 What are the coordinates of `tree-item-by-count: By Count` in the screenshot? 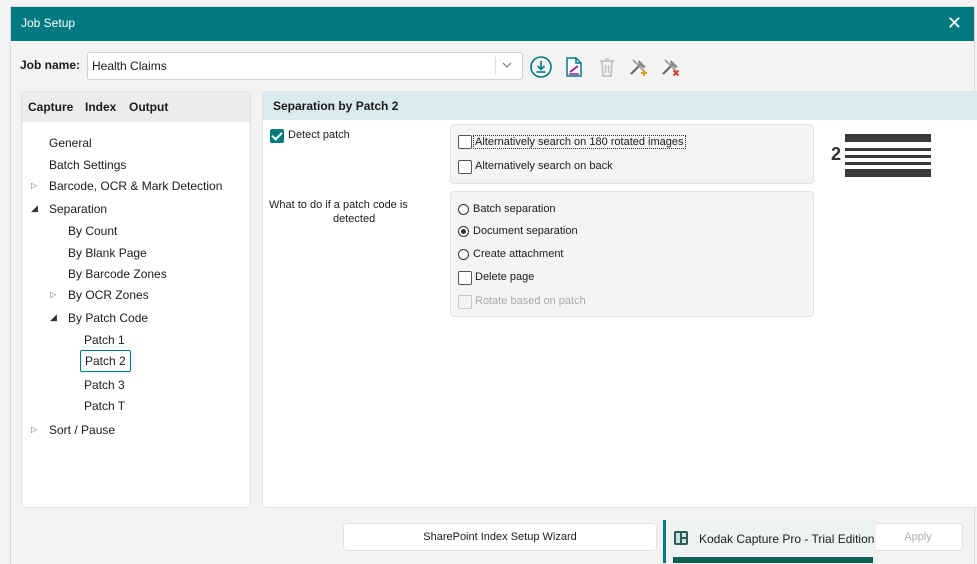 It's located at (92, 231).